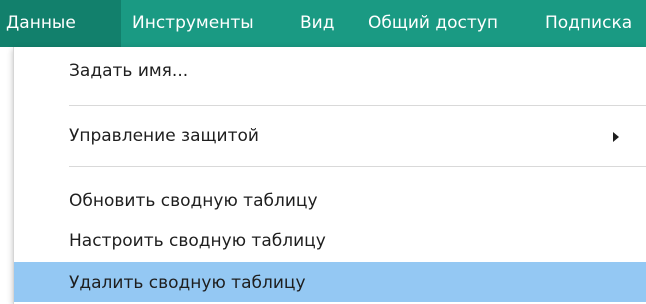  What do you see at coordinates (41, 23) in the screenshot?
I see `menubar-item-label: Данные` at bounding box center [41, 23].